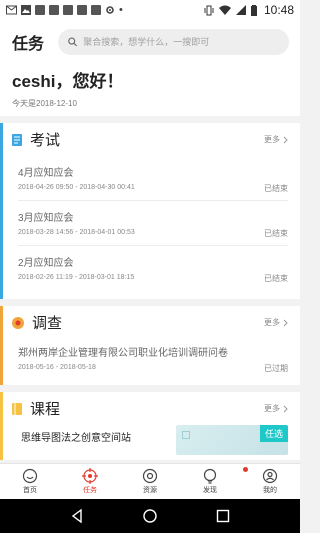  What do you see at coordinates (278, 10) in the screenshot?
I see `clock: 10:48` at bounding box center [278, 10].